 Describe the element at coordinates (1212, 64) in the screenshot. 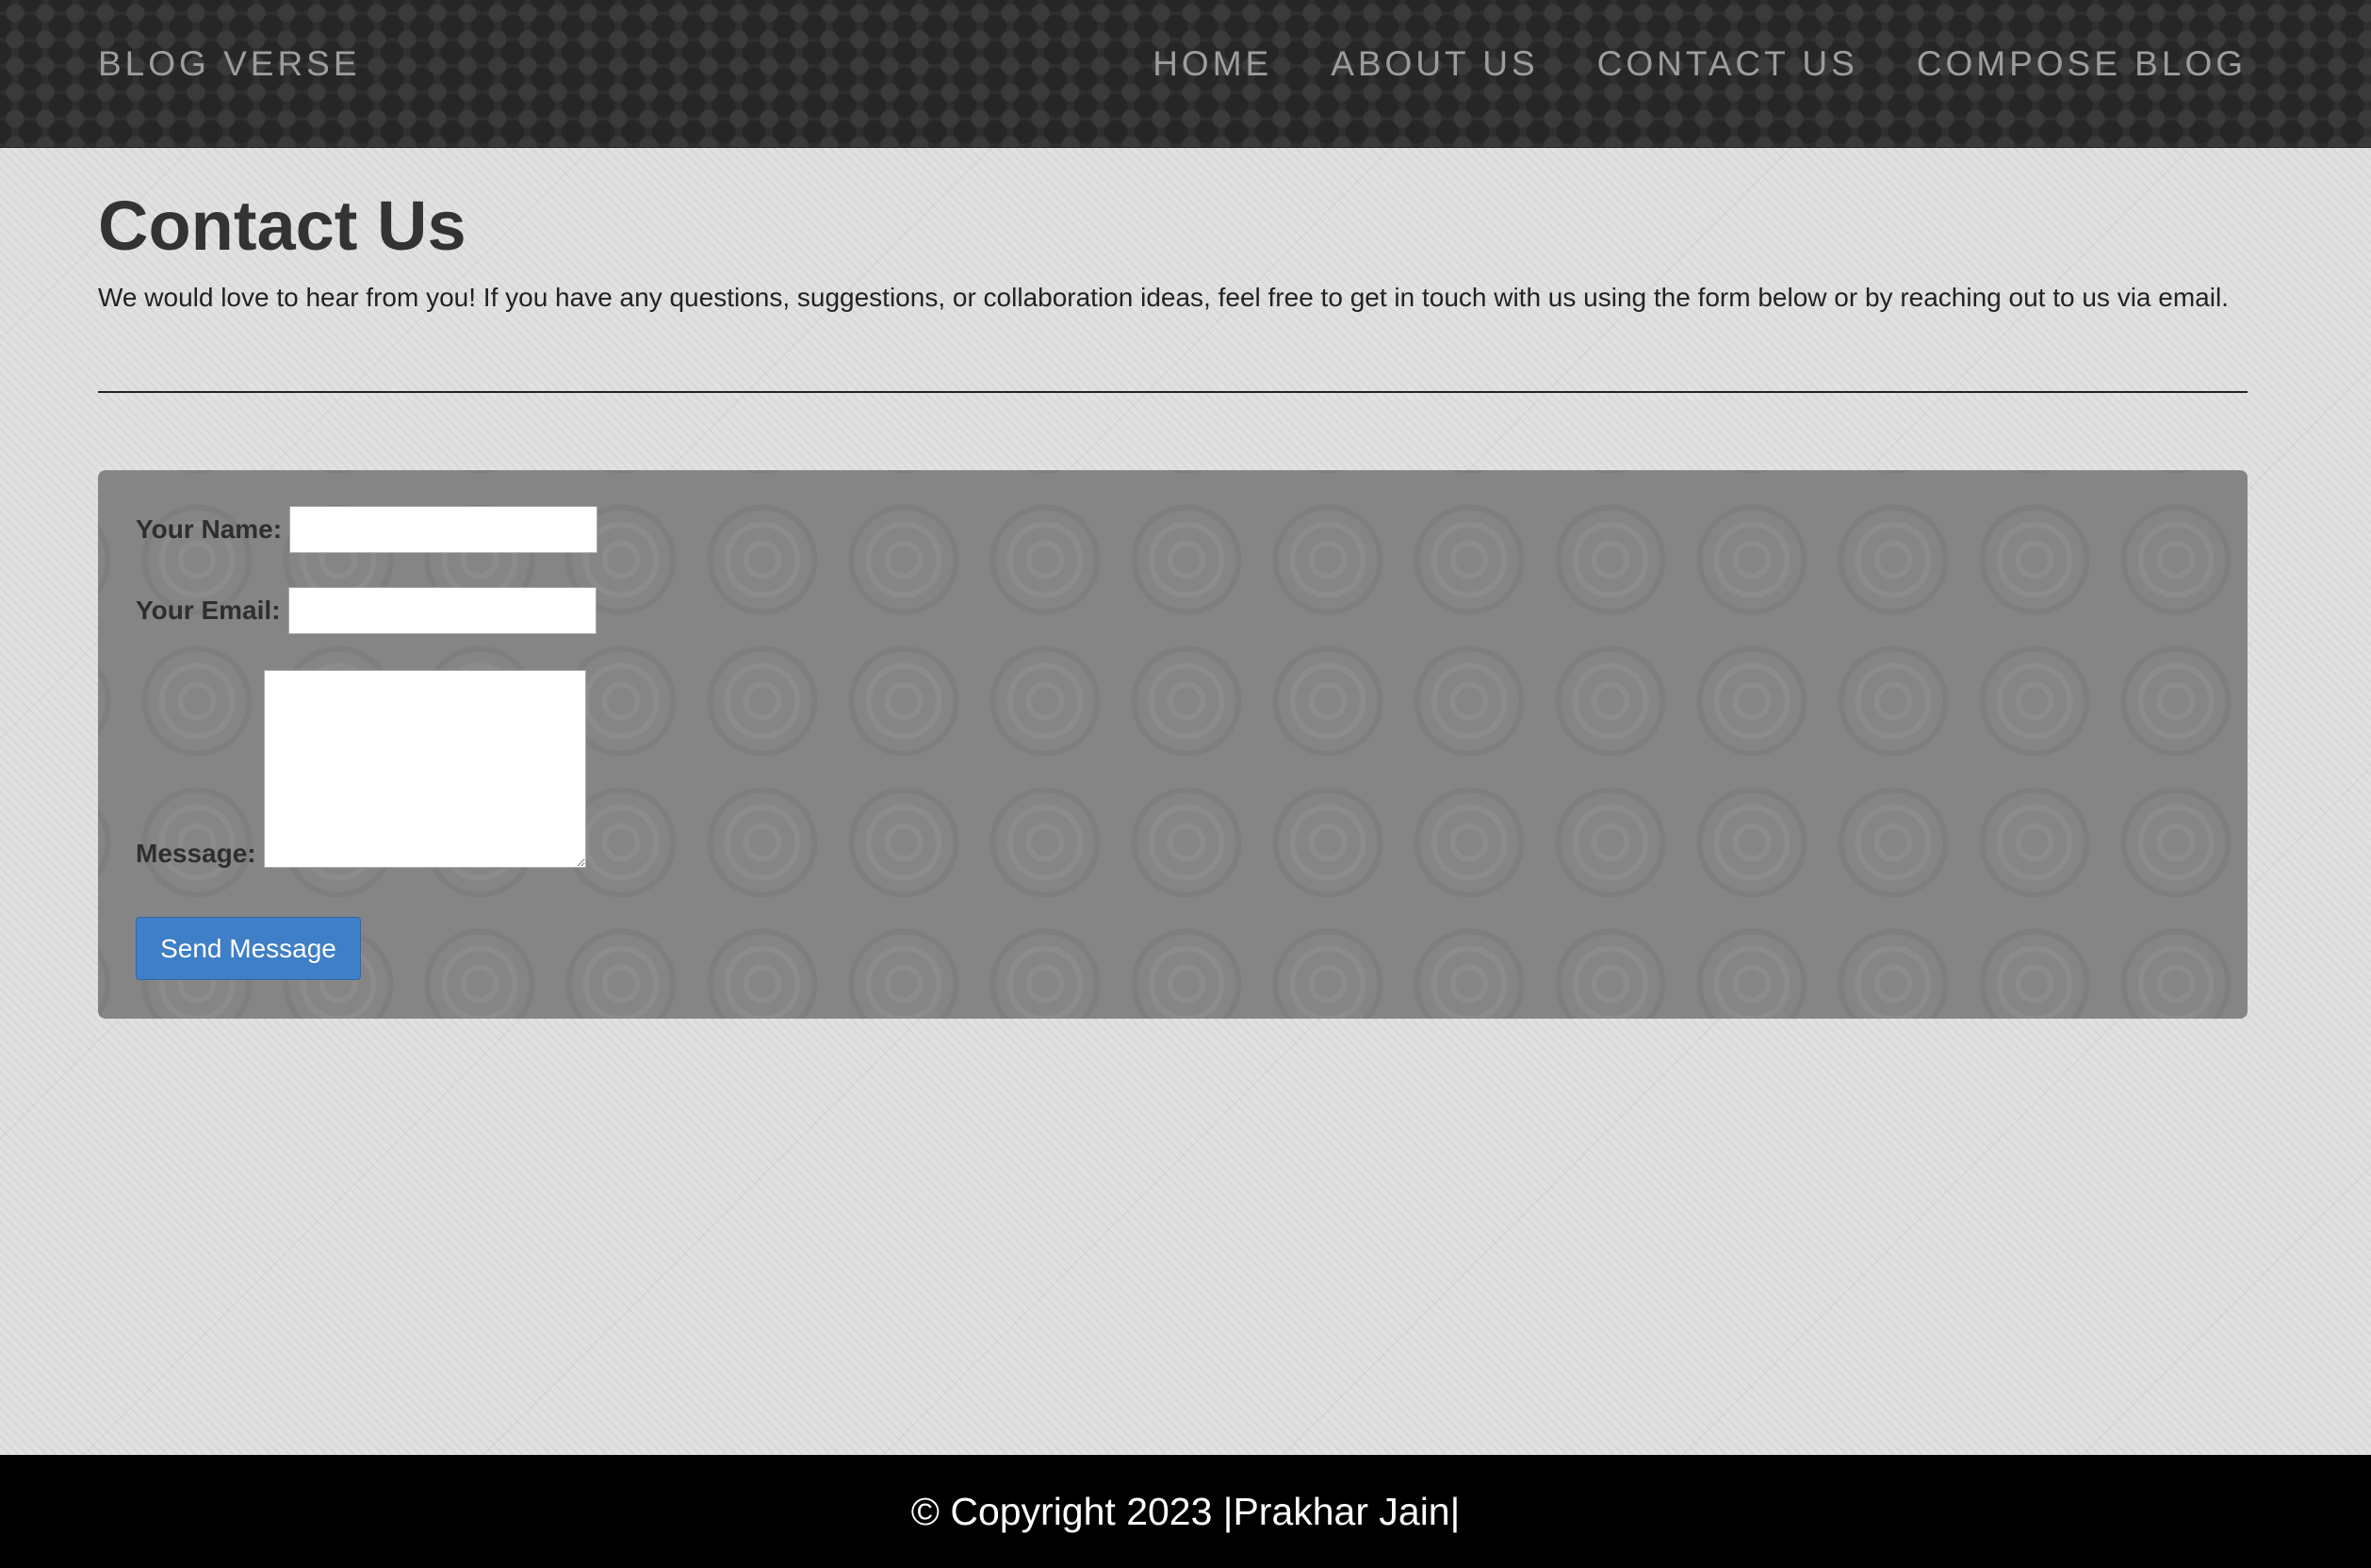

I see `nav-home-link: HOME` at that location.